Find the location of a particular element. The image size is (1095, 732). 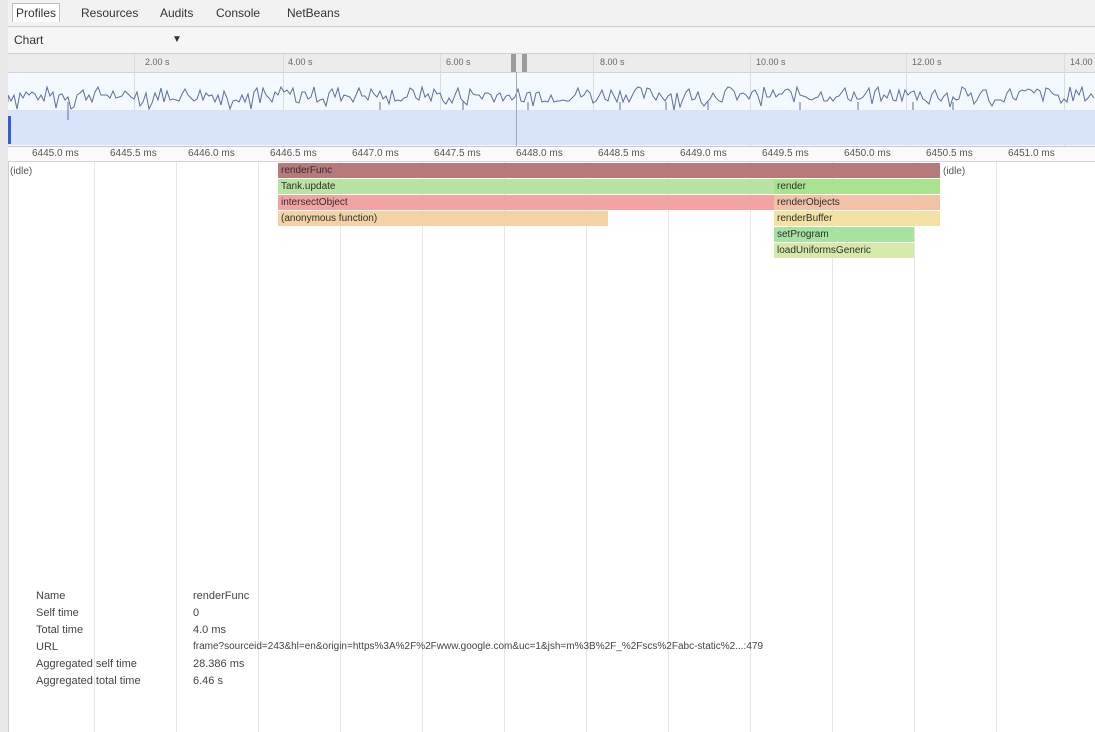

detail-label: Aggregated self time is located at coordinates (86, 664).